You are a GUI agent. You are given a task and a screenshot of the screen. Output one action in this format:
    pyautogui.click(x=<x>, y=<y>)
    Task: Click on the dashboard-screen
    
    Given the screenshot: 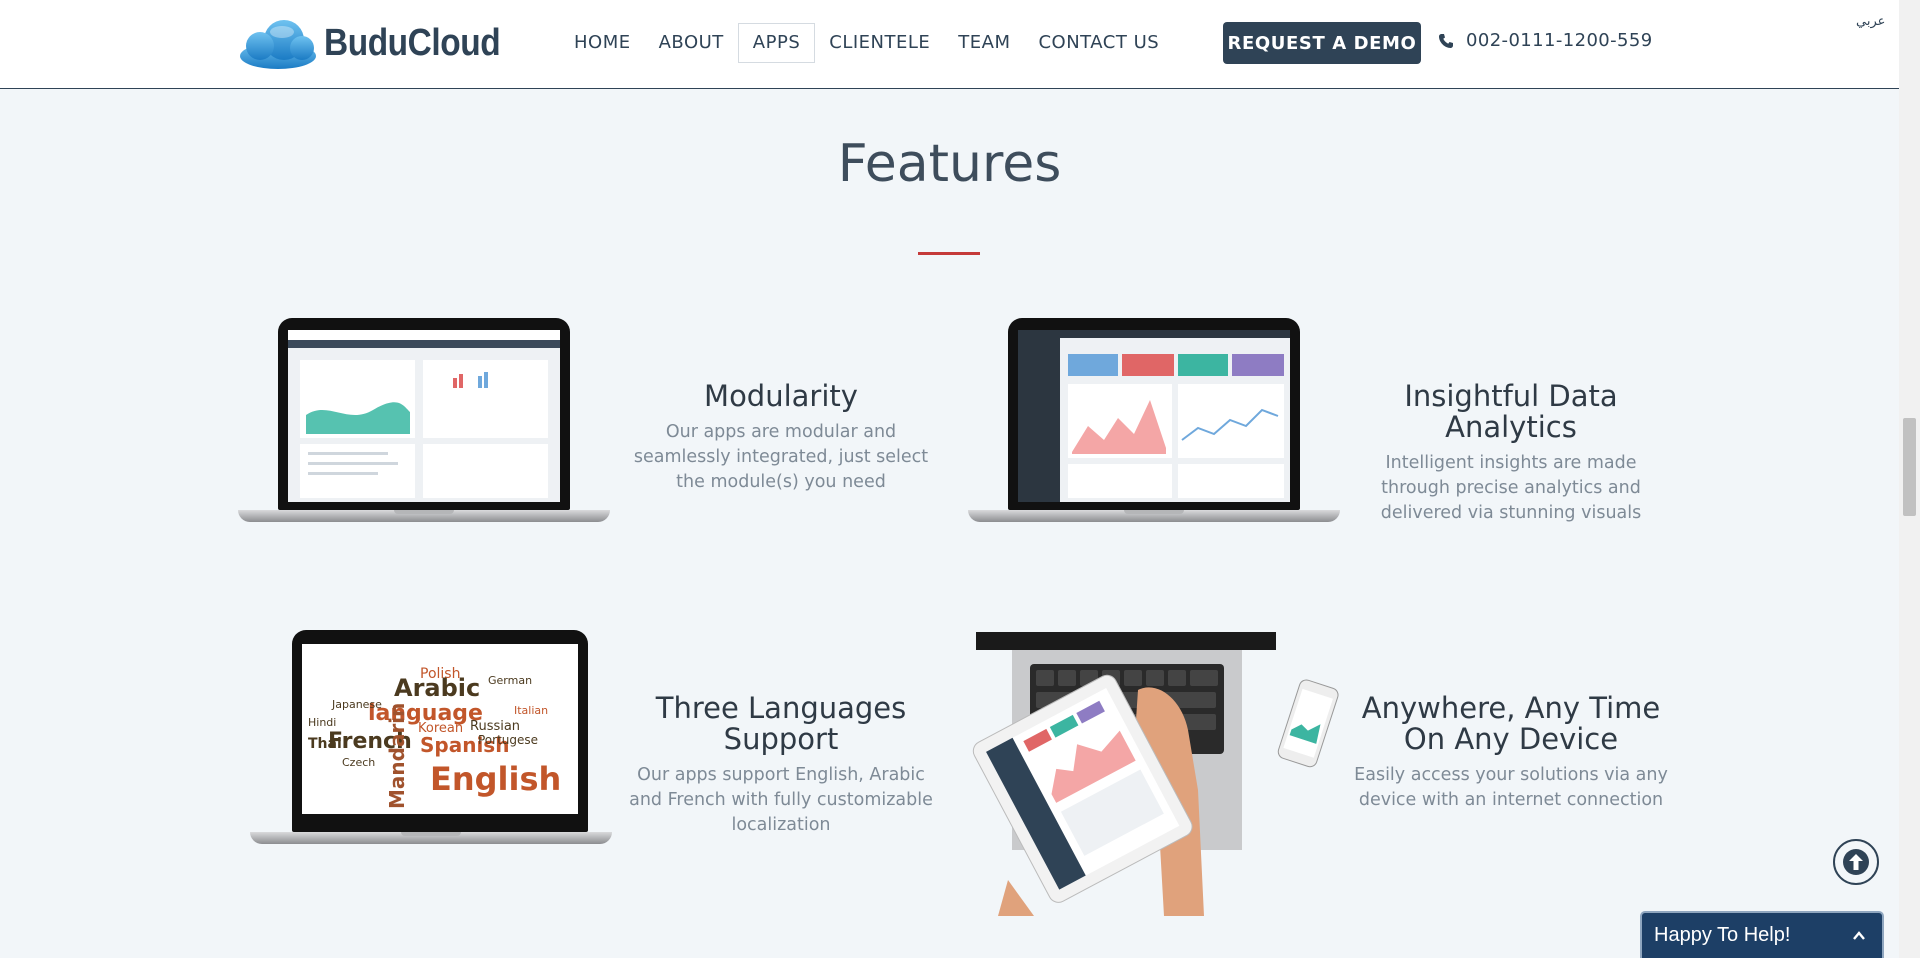 What is the action you would take?
    pyautogui.click(x=424, y=416)
    